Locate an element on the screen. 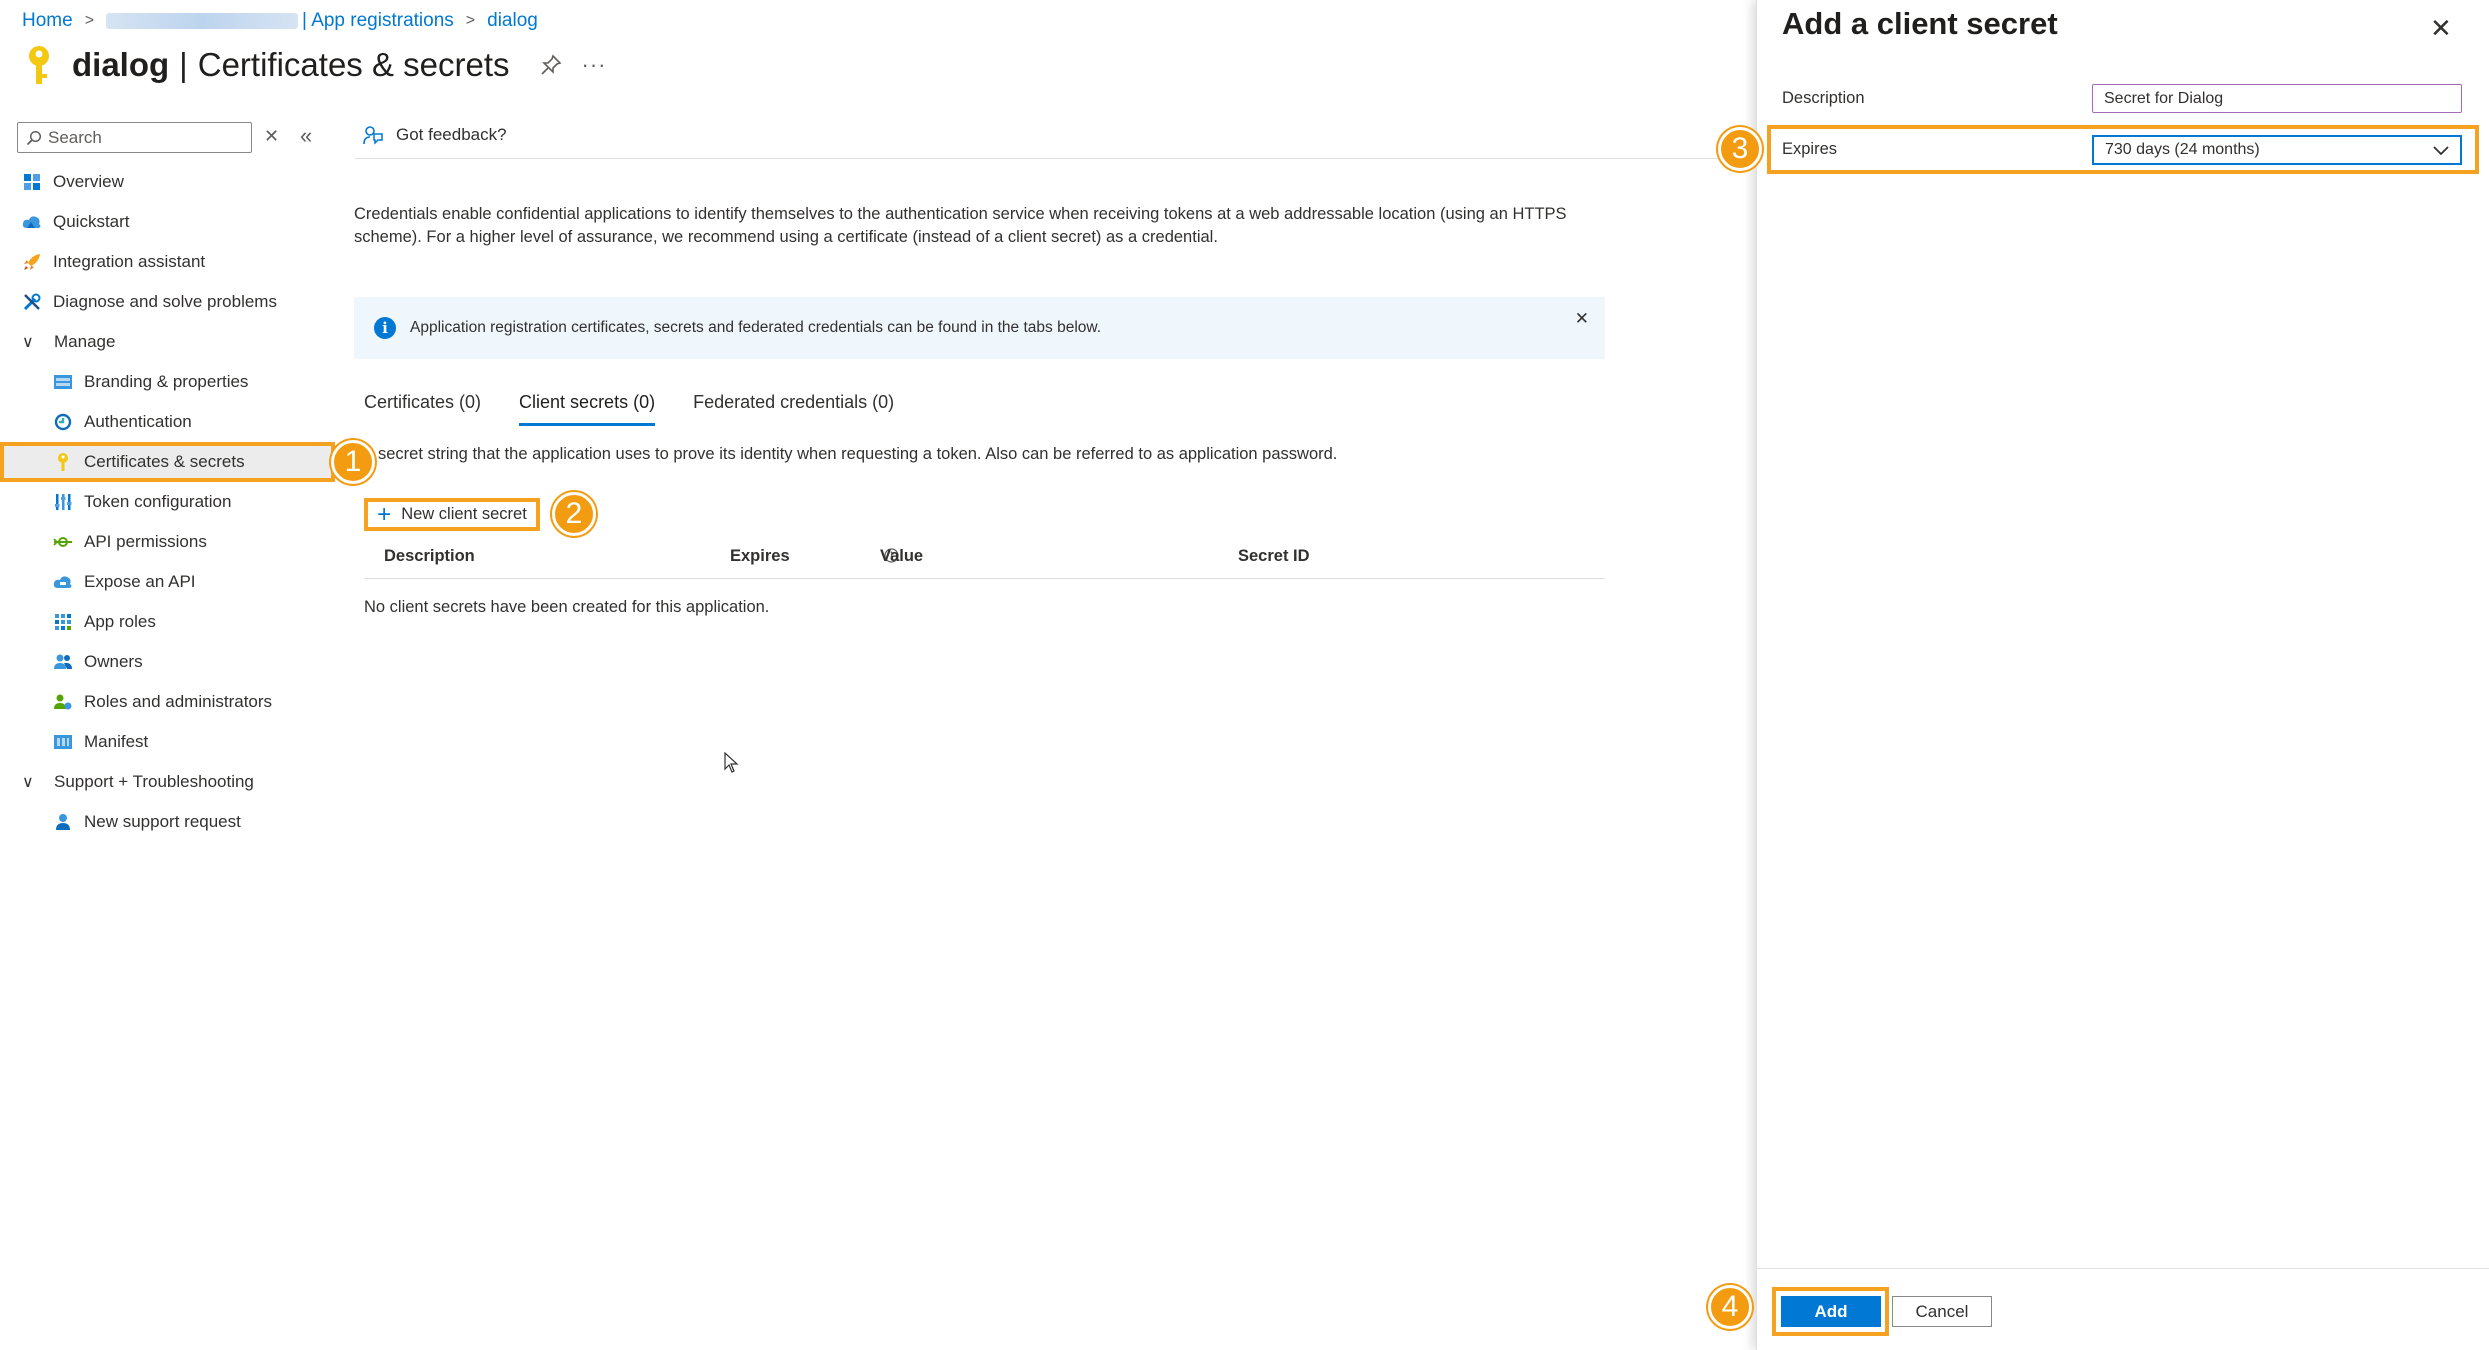 This screenshot has width=2489, height=1350. api-permissions-icon is located at coordinates (63, 542).